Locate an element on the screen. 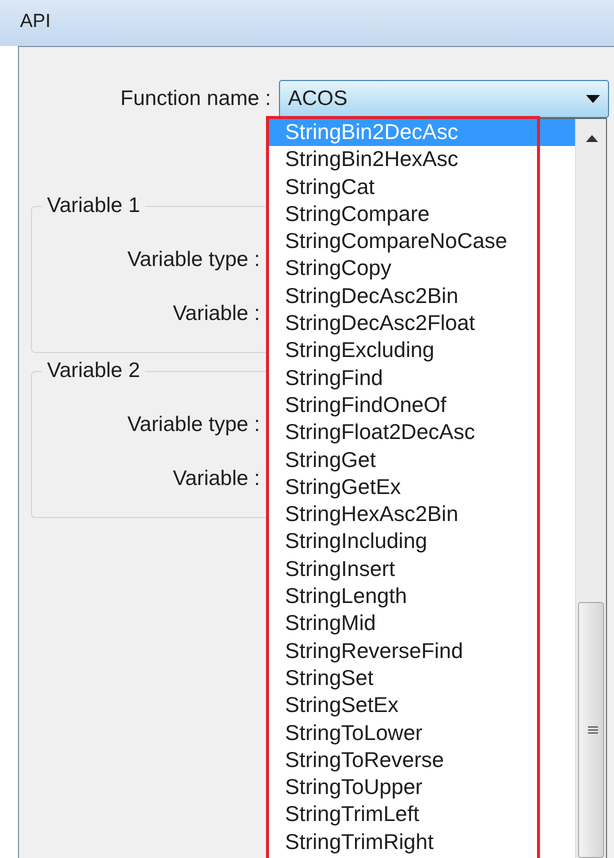  scroll-thumb is located at coordinates (591, 730).